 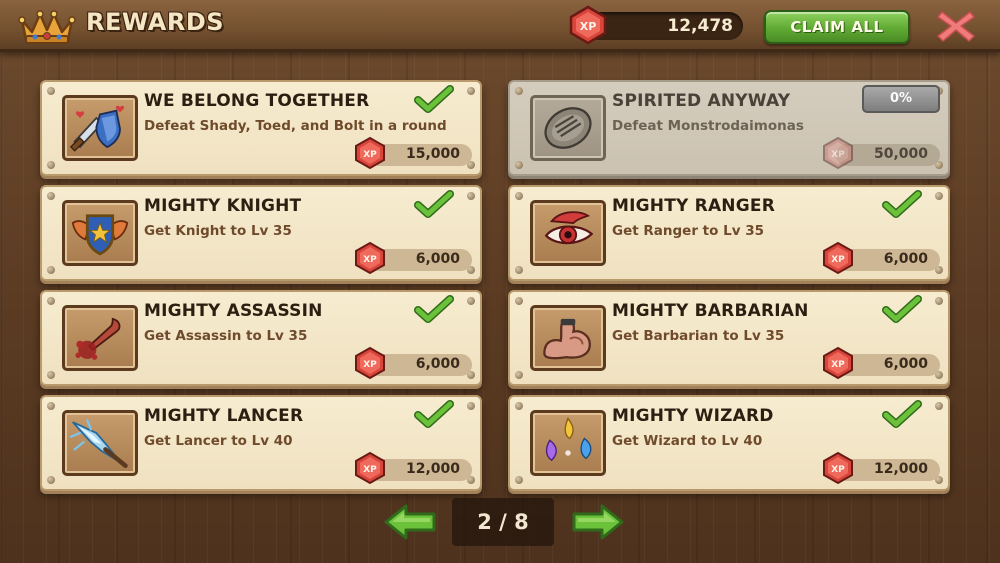 I want to click on xp-amount: 15,000, so click(x=432, y=154).